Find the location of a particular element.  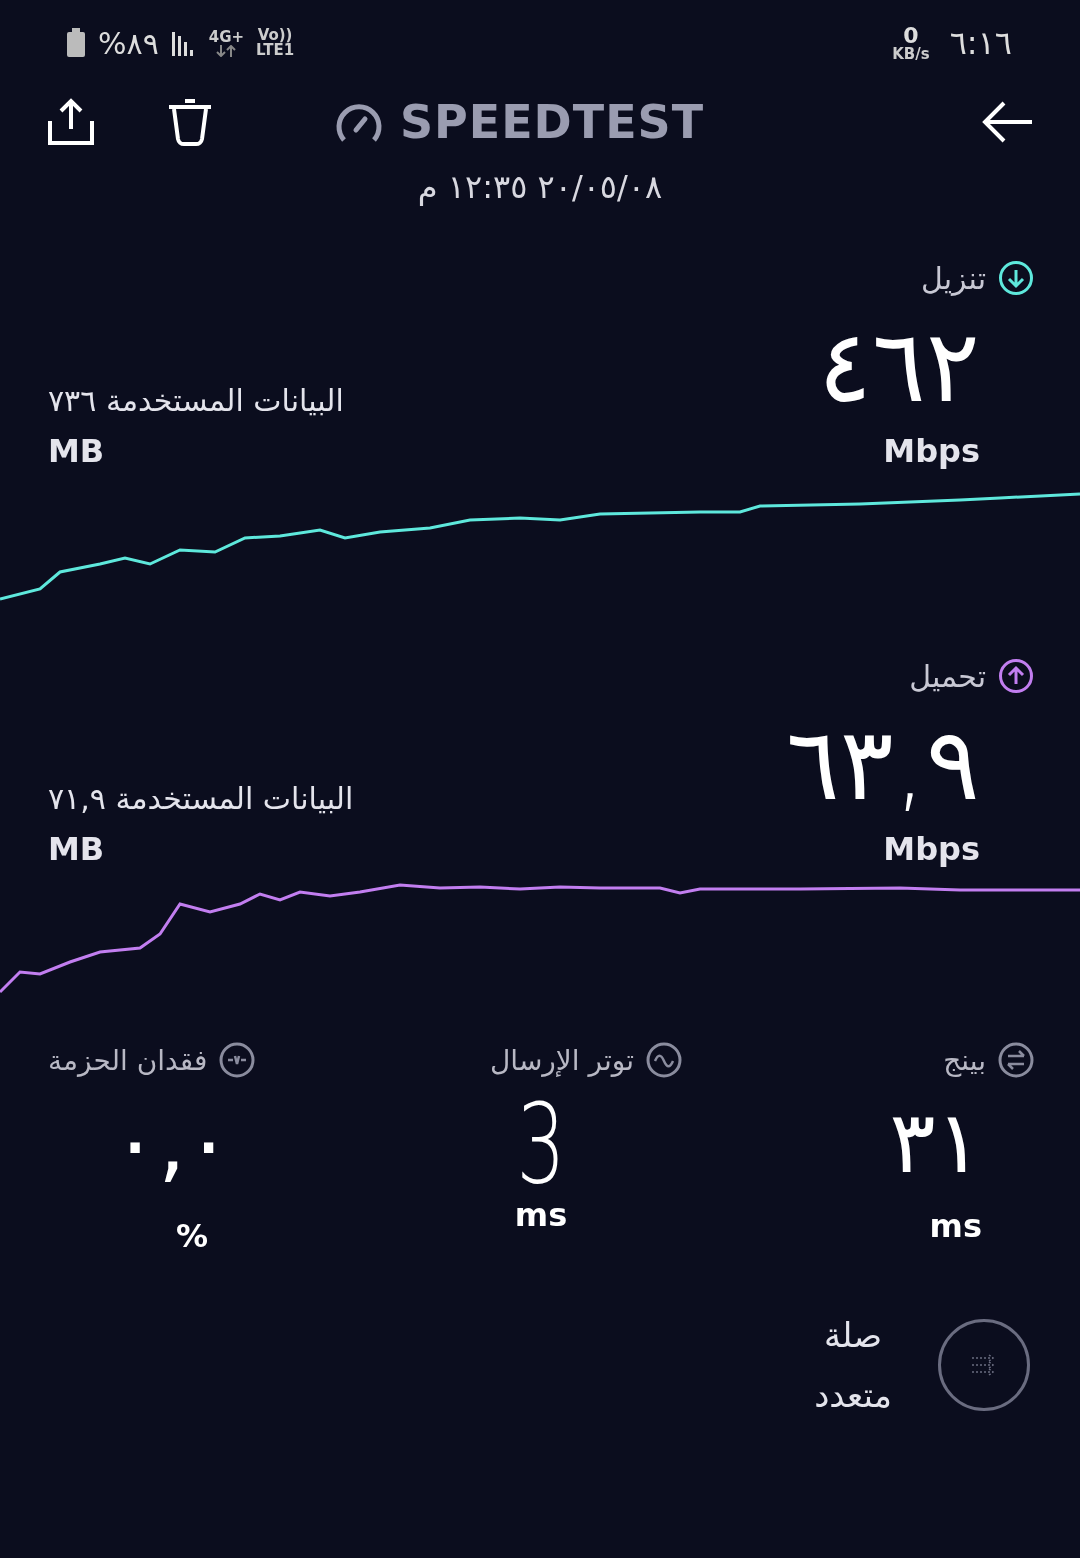

metric-value: ٣١ is located at coordinates (935, 1142).